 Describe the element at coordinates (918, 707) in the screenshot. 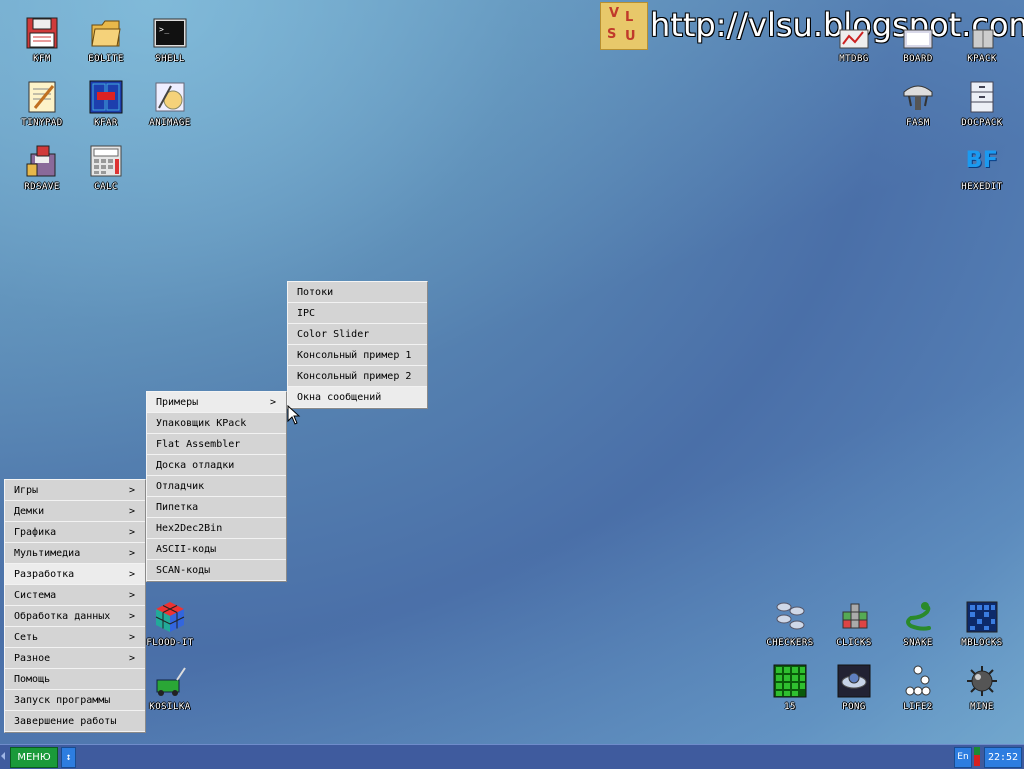

I see `icon-label: LIFE2` at that location.